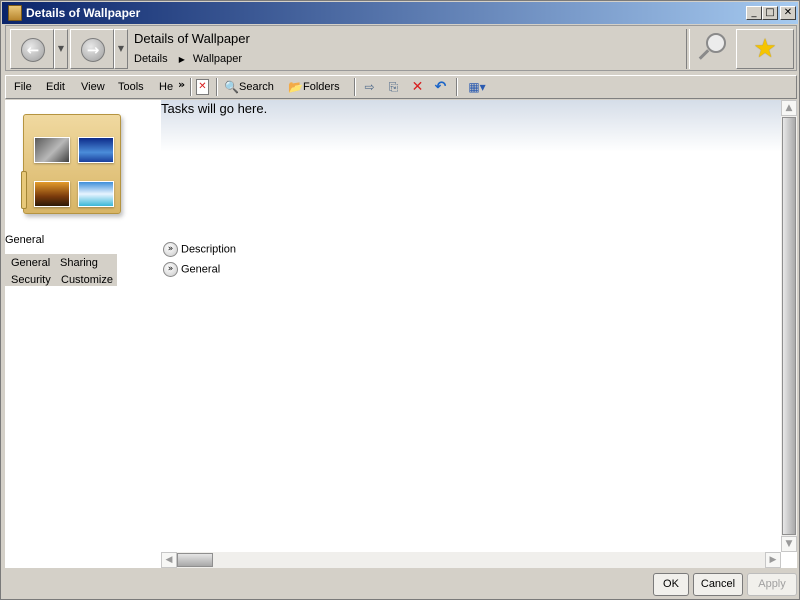  I want to click on cancel-button: Cancel, so click(718, 584).